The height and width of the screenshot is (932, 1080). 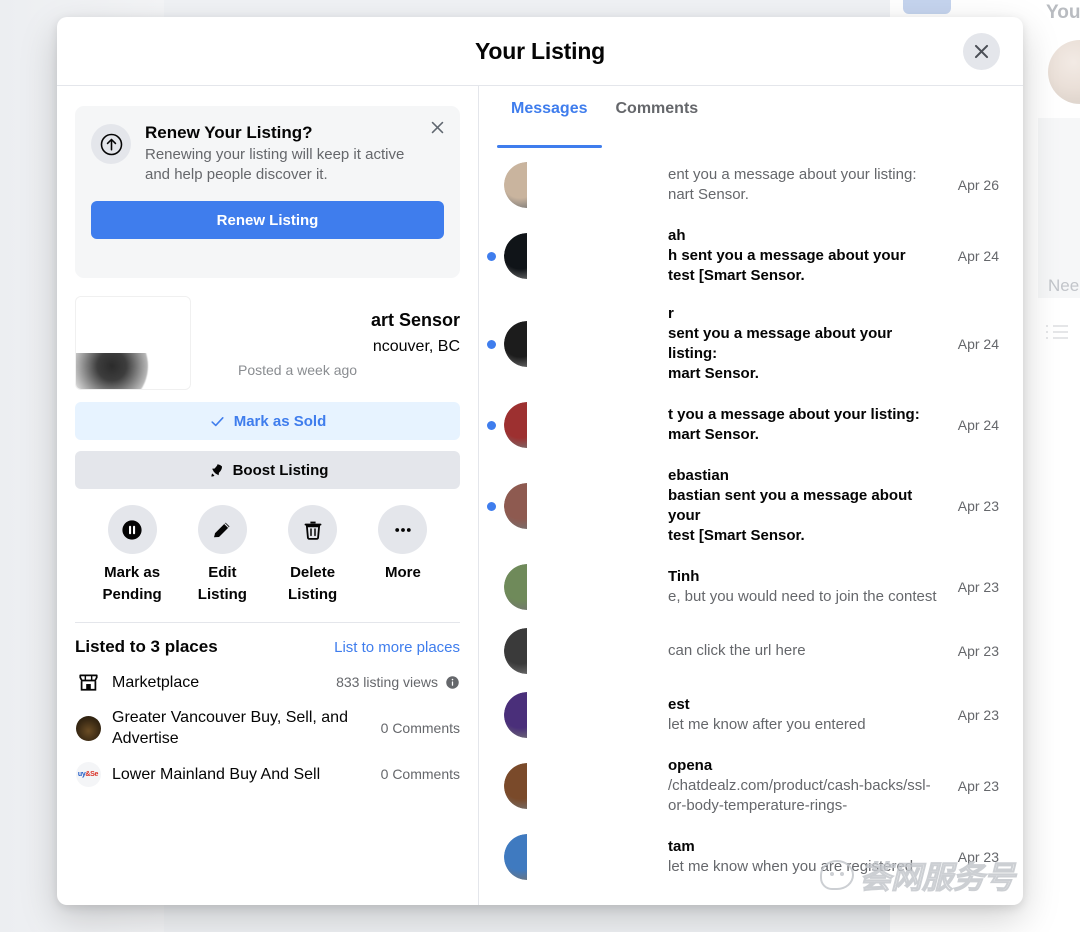 I want to click on edit-listing-label: Edit Listing, so click(x=222, y=583).